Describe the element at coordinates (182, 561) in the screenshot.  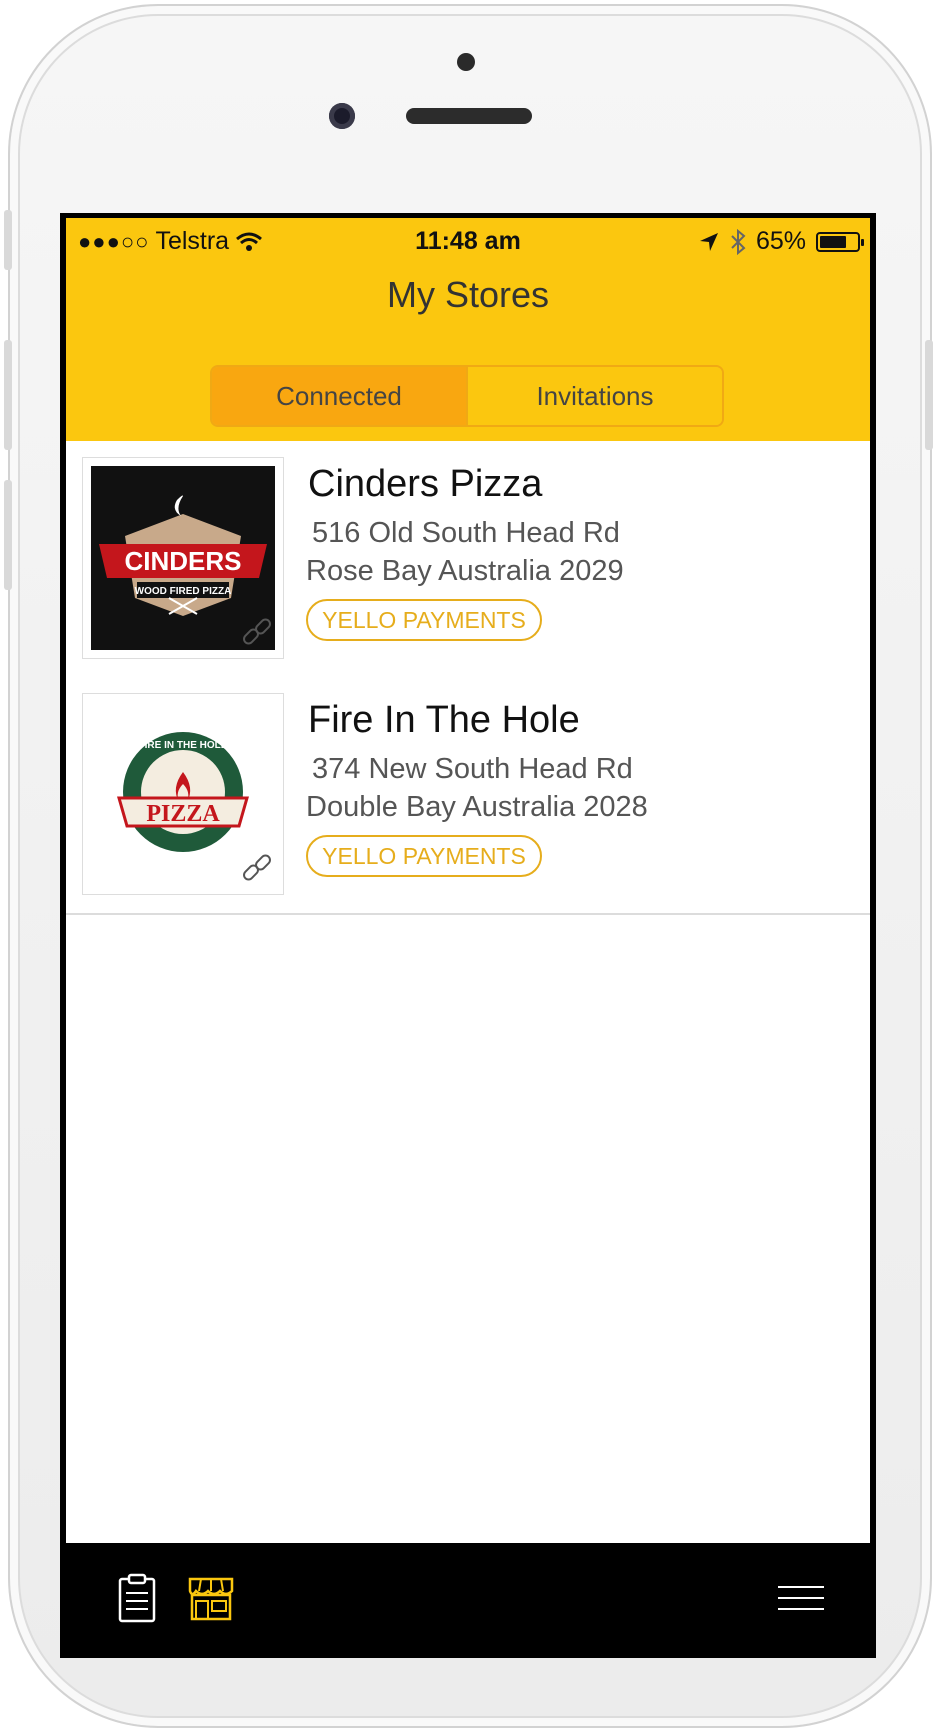
I see `cinders-logo-text: CINDERS` at that location.